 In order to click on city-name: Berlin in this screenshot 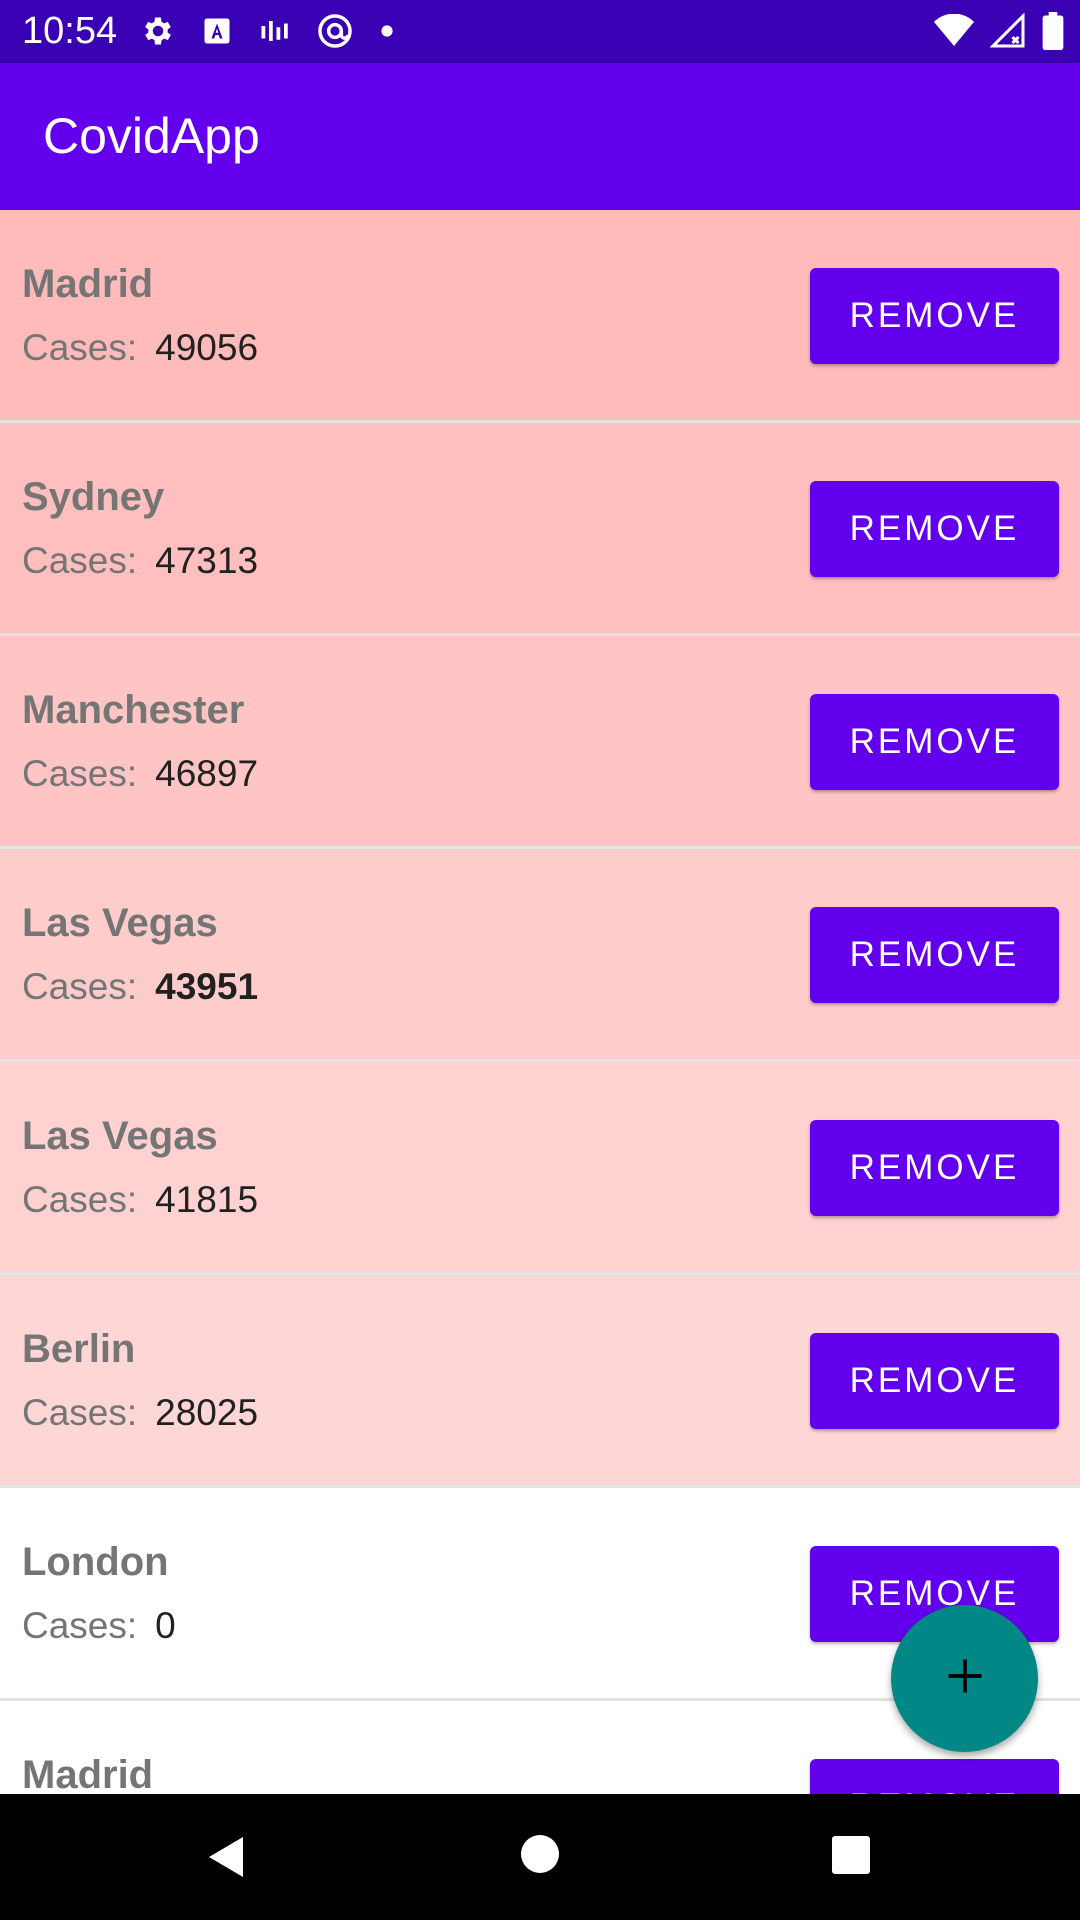, I will do `click(79, 1349)`.